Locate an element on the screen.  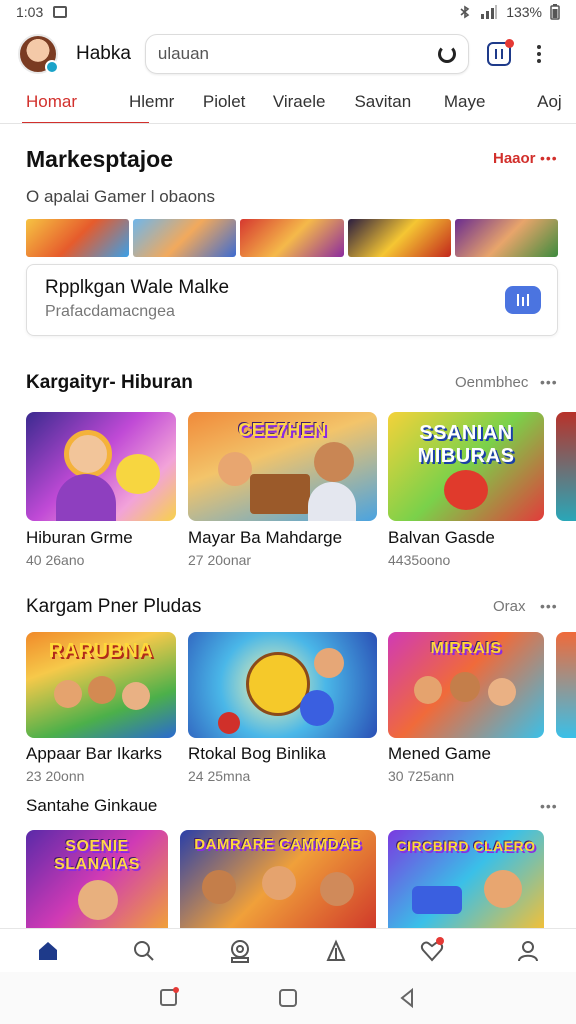
tab-aoj: Aoj is located at coordinates (556, 103).